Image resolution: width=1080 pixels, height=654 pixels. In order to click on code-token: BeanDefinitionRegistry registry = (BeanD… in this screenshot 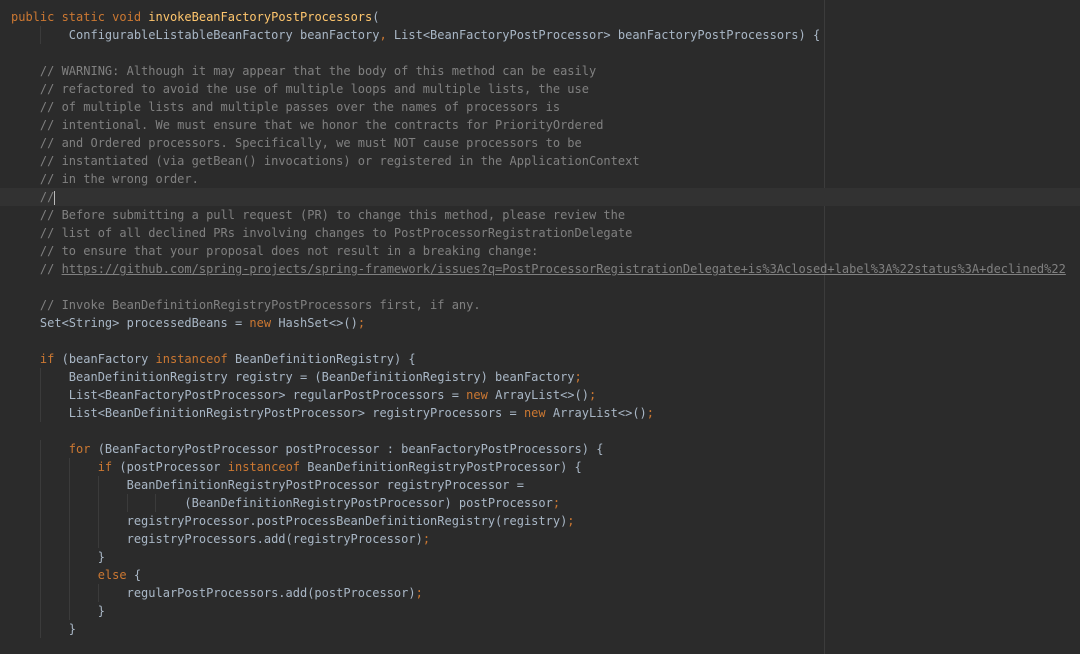, I will do `click(321, 377)`.